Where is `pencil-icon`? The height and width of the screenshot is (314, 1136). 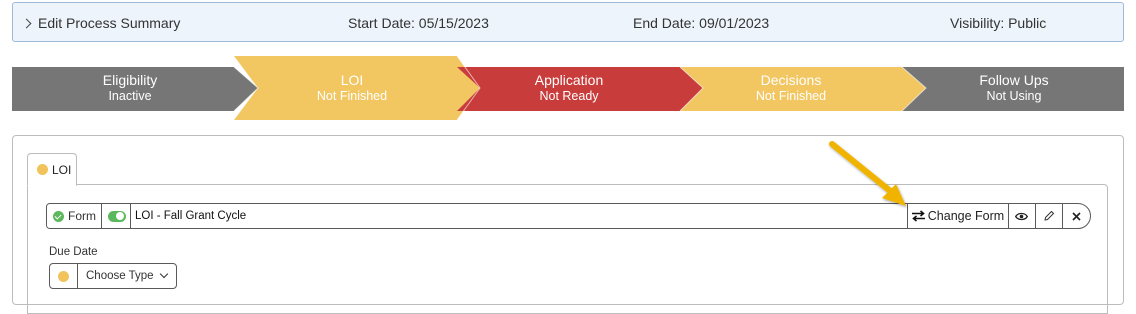 pencil-icon is located at coordinates (1048, 215).